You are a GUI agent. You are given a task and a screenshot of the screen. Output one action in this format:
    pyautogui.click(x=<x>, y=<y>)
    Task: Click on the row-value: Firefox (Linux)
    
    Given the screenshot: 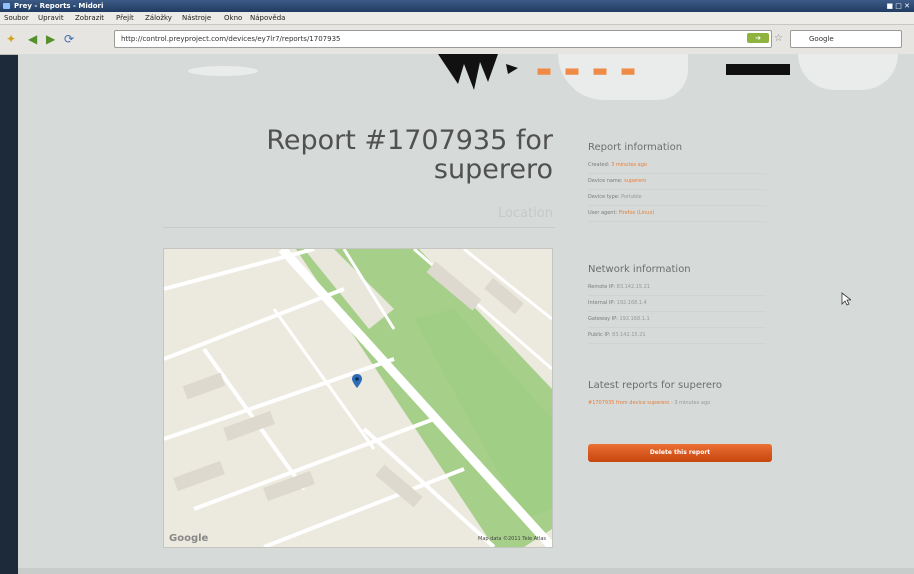 What is the action you would take?
    pyautogui.click(x=637, y=213)
    